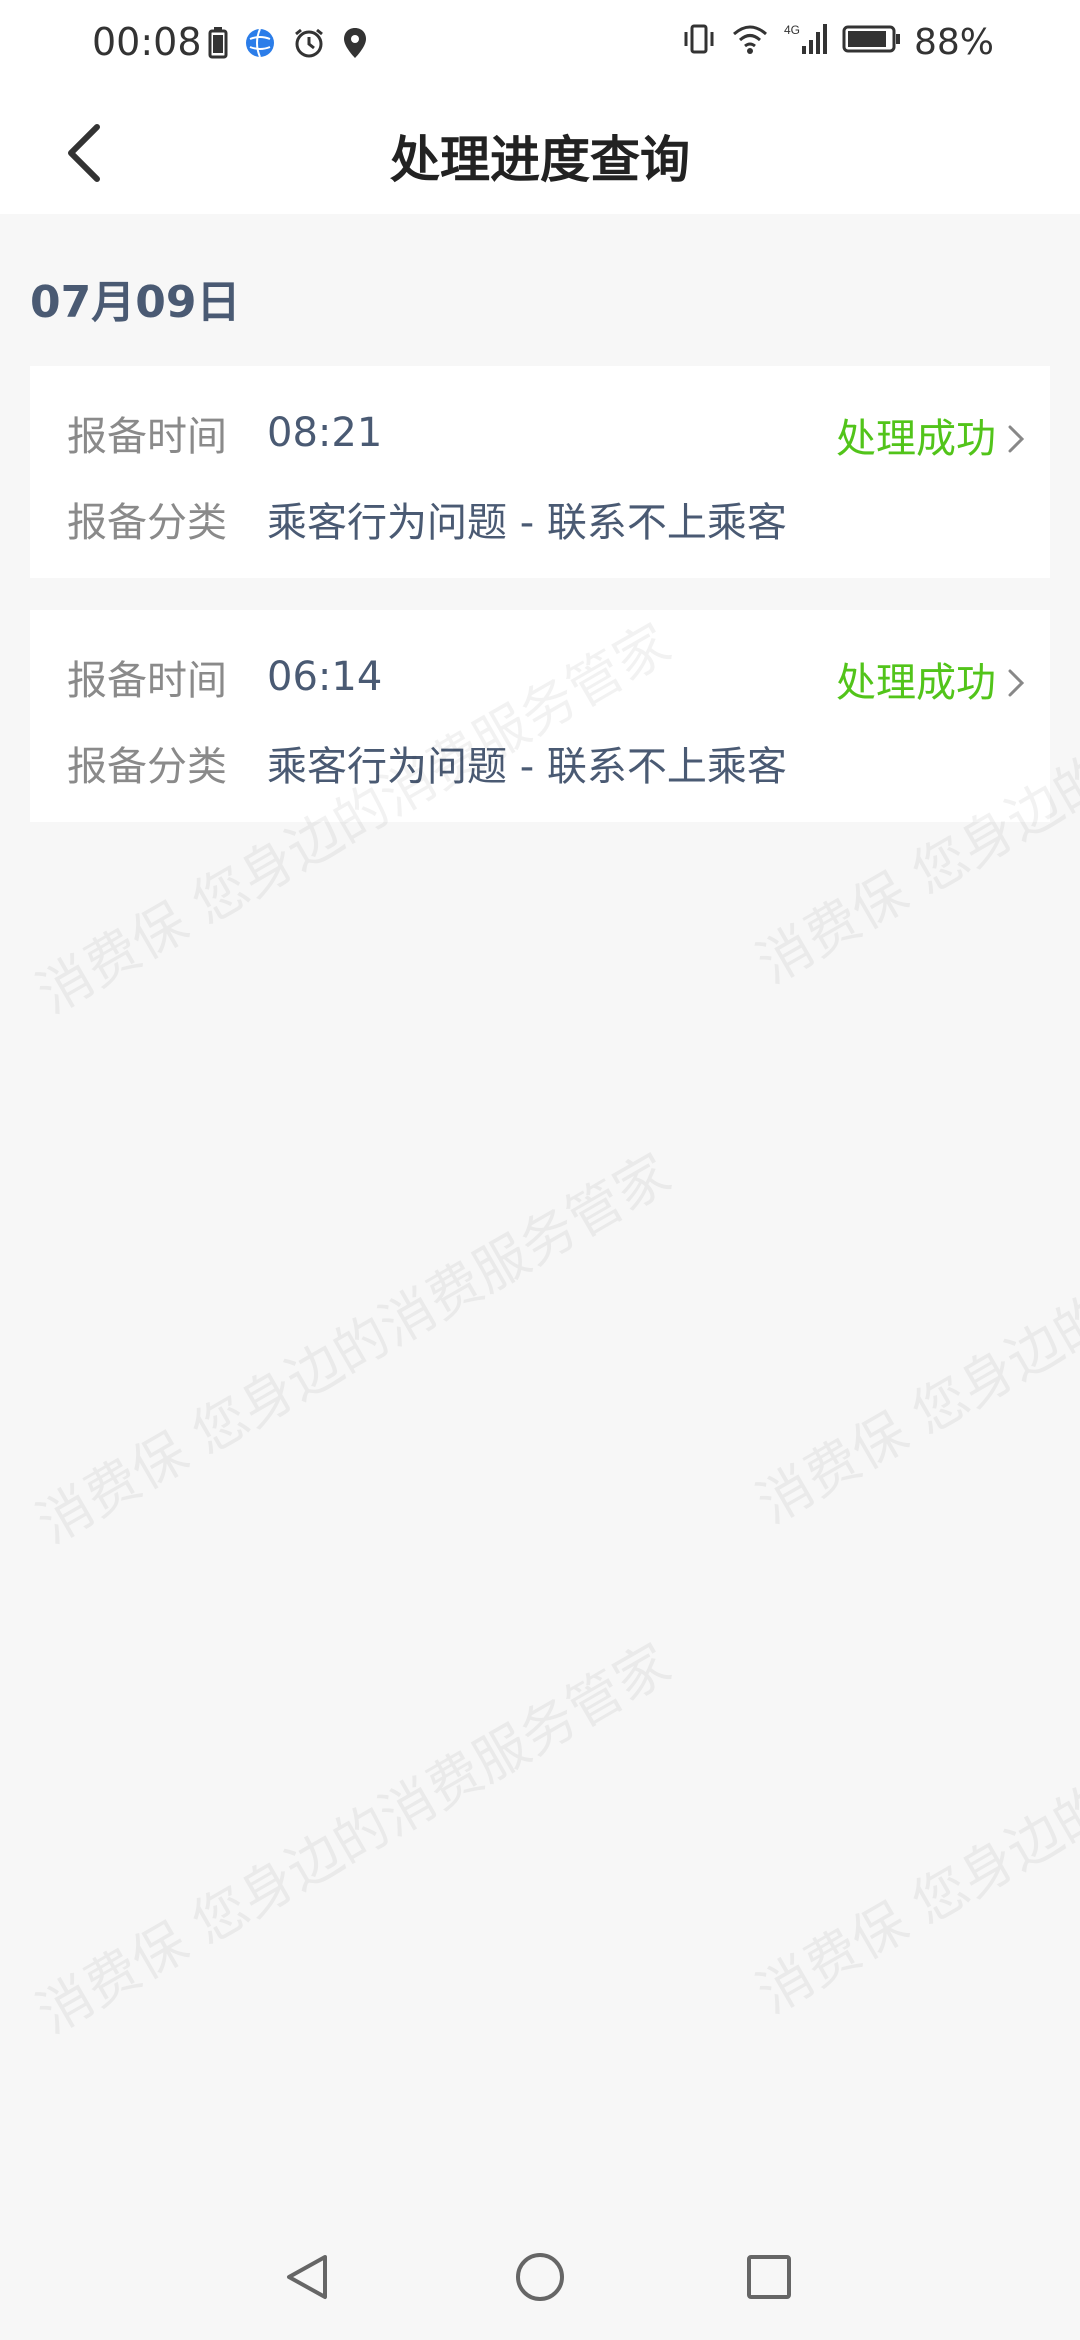 The image size is (1080, 2340). What do you see at coordinates (260, 45) in the screenshot?
I see `browser-icon` at bounding box center [260, 45].